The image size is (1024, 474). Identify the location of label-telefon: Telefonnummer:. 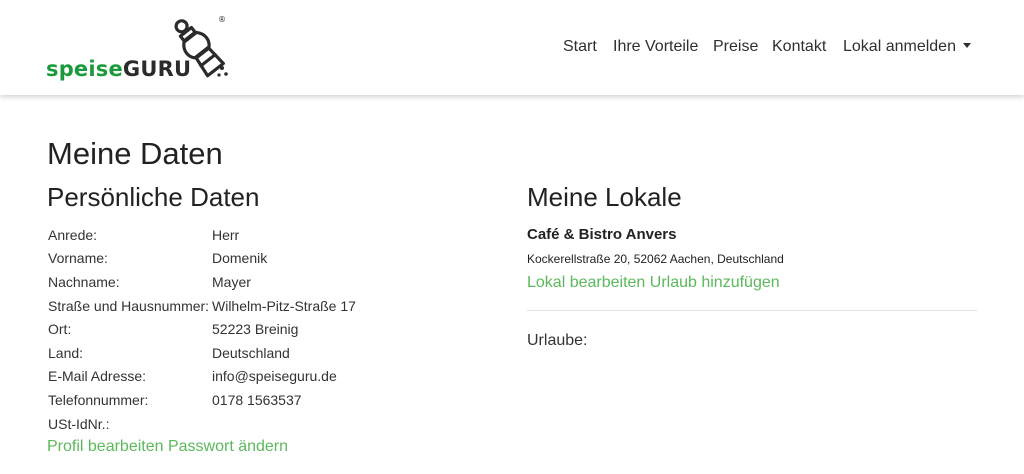
(98, 400).